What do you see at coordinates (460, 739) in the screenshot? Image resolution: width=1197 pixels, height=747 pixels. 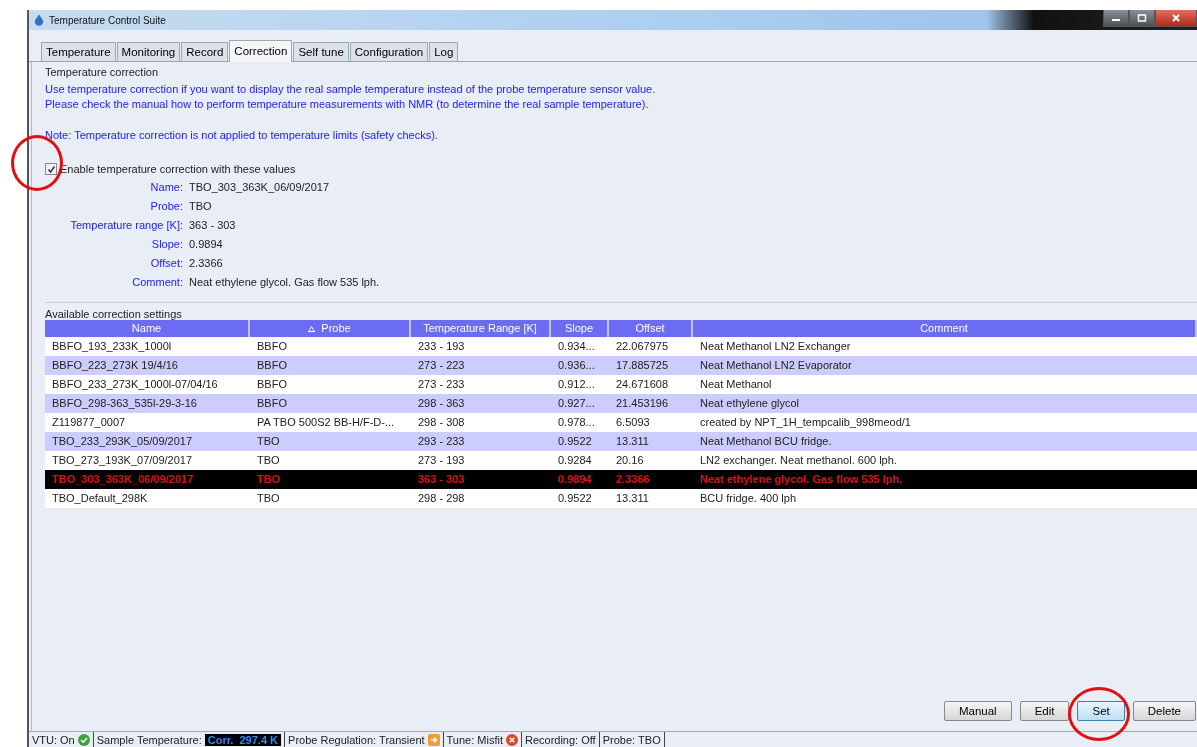 I see `status-label: Tune:` at bounding box center [460, 739].